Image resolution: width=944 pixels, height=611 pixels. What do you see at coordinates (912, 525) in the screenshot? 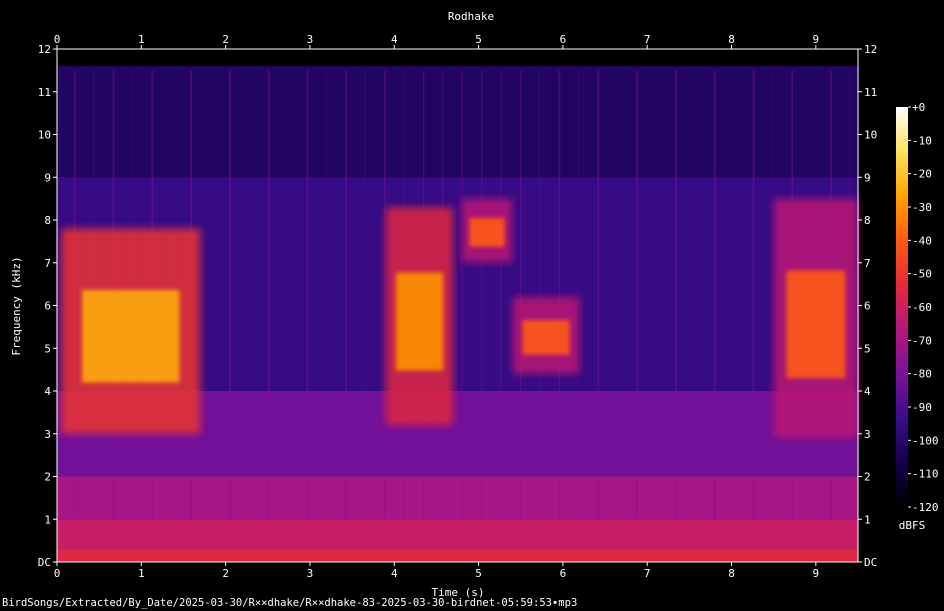
I see `colorbar-label: dBFS` at bounding box center [912, 525].